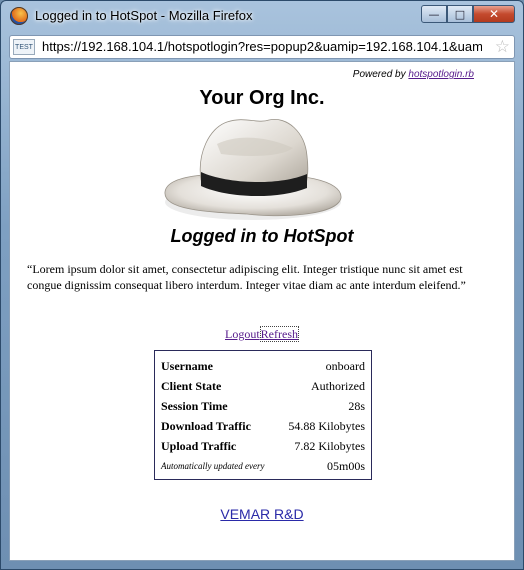  Describe the element at coordinates (262, 98) in the screenshot. I see `org-name: Your Org Inc.` at that location.